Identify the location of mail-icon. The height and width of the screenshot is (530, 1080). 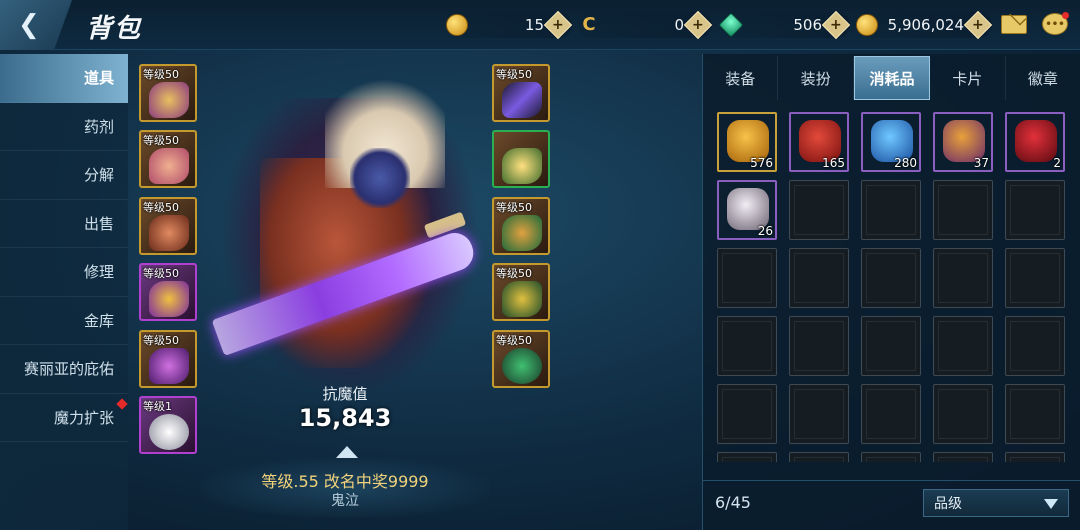
(1014, 24).